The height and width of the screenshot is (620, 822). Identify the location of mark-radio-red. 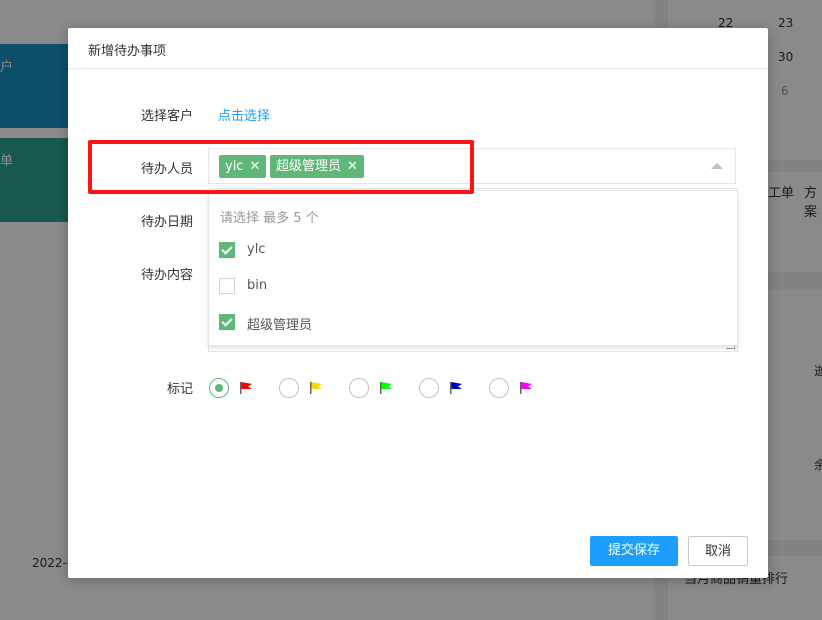
(219, 388).